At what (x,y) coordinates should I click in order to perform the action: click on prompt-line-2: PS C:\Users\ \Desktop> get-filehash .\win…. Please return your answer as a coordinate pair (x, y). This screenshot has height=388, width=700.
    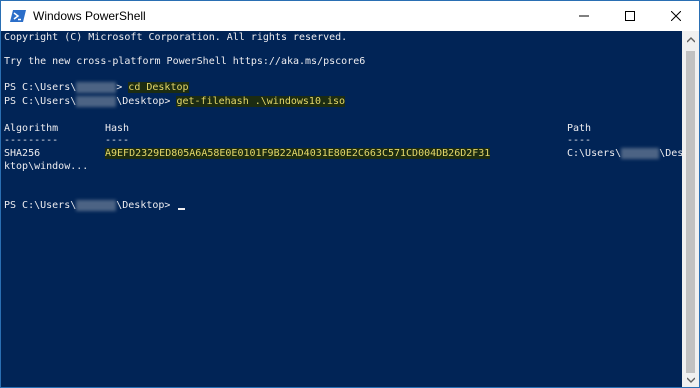
    Looking at the image, I should click on (175, 102).